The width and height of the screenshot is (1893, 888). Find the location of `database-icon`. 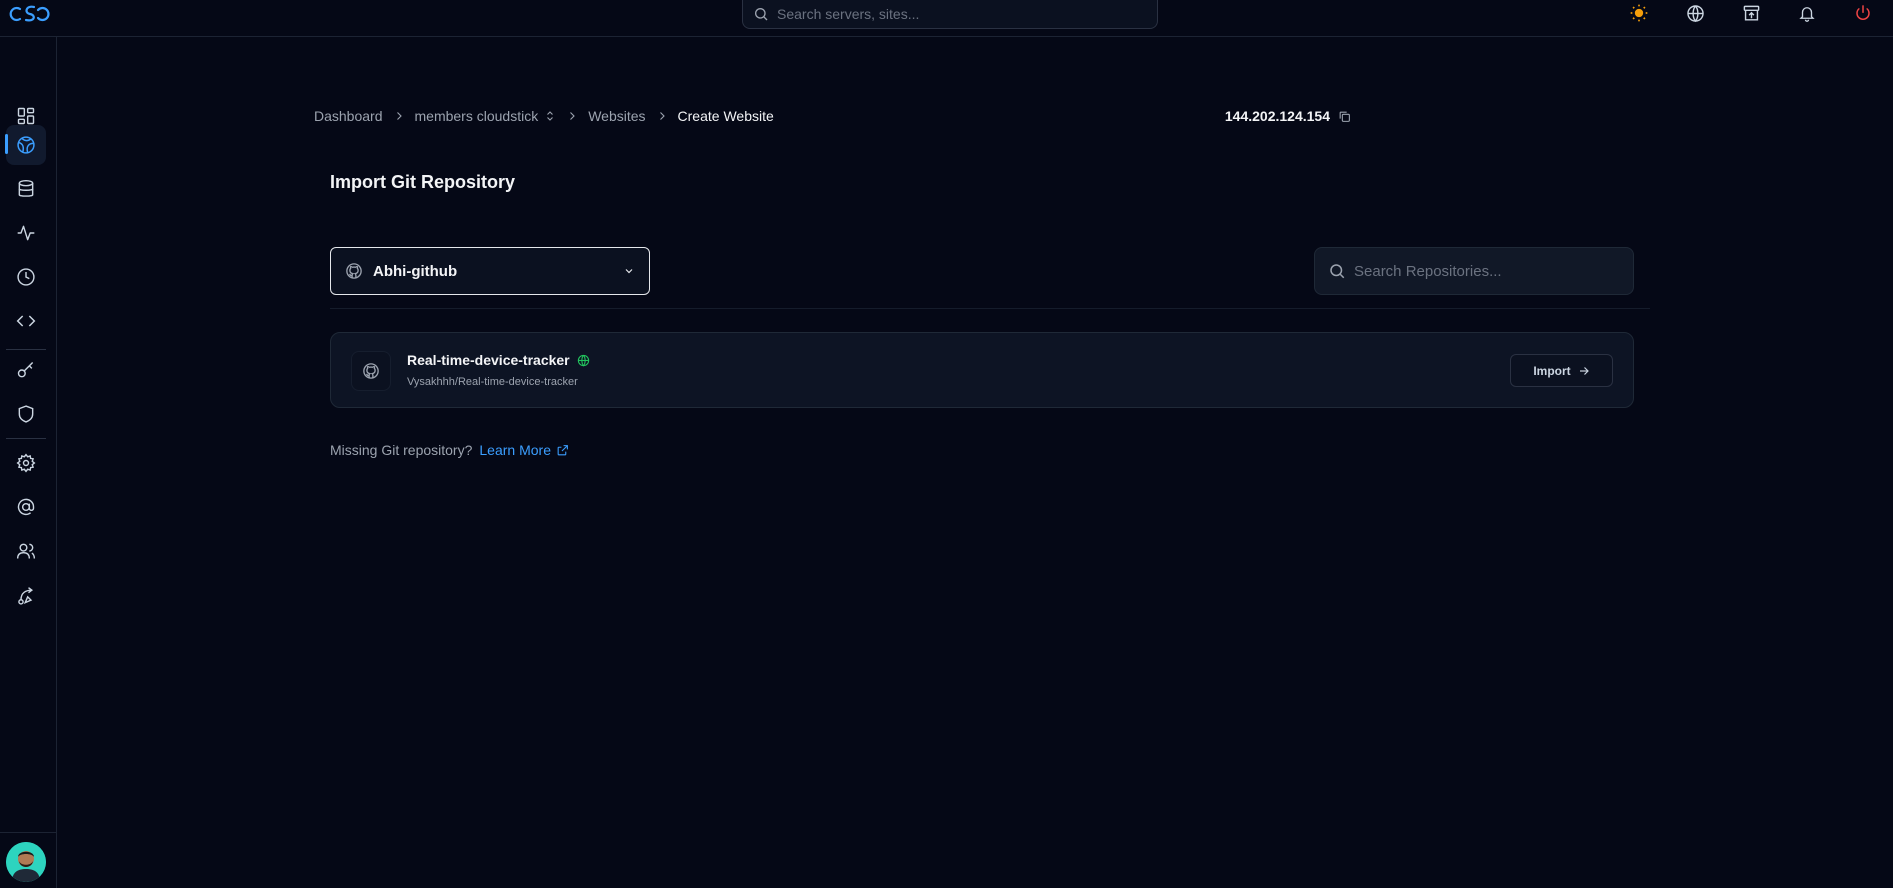

database-icon is located at coordinates (26, 189).